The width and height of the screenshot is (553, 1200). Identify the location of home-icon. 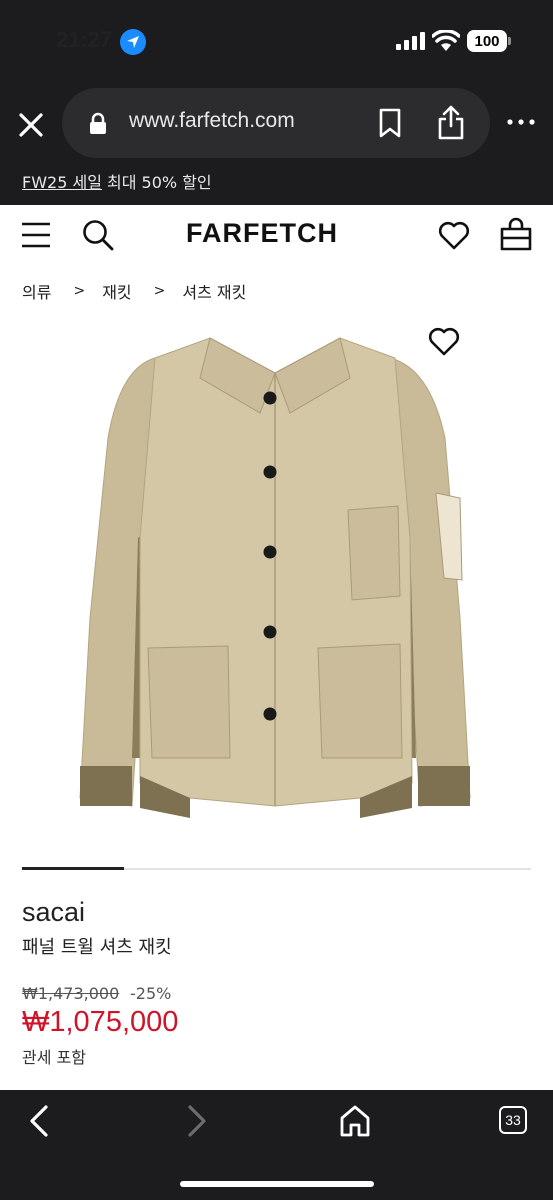
(355, 1121).